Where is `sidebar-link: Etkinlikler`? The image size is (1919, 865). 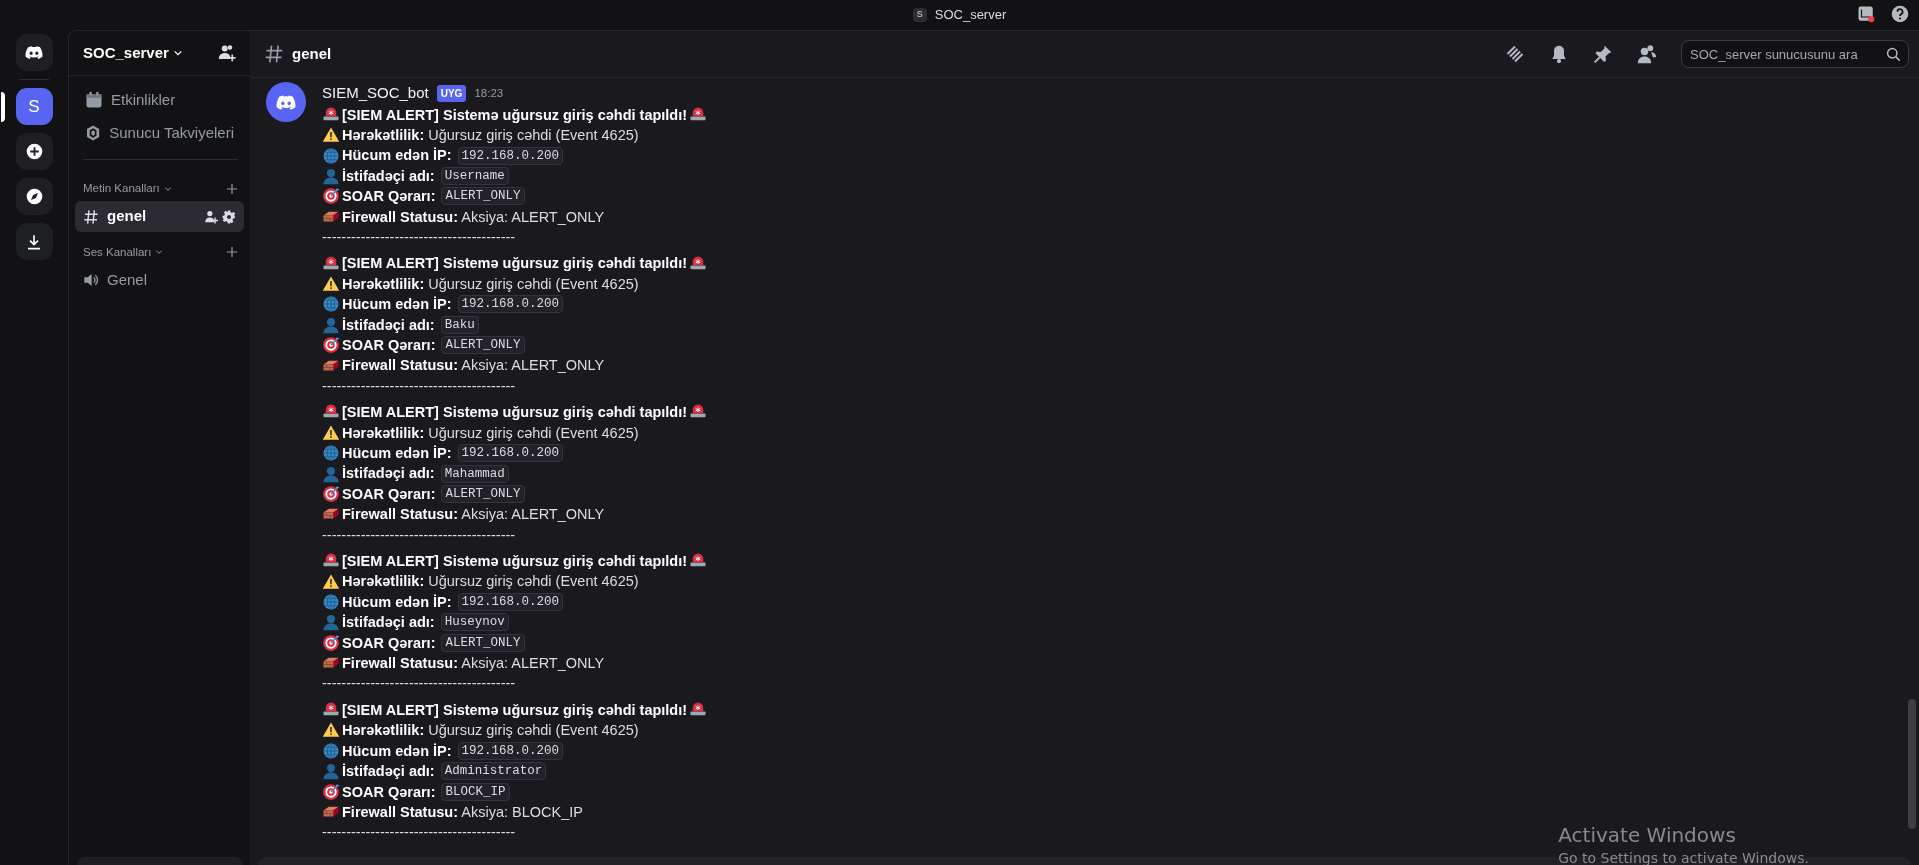
sidebar-link: Etkinlikler is located at coordinates (159, 100).